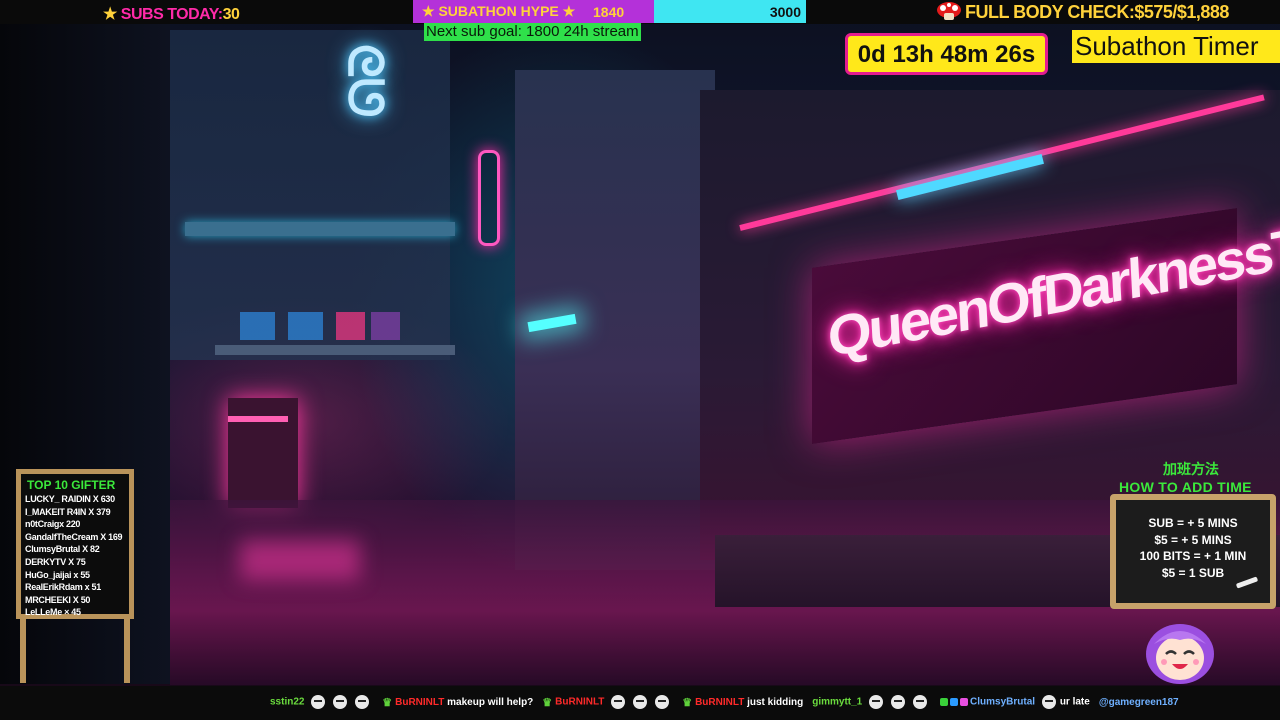 This screenshot has width=1280, height=720. Describe the element at coordinates (53, 524) in the screenshot. I see `gifter-entry: n0tCraigx 220` at that location.